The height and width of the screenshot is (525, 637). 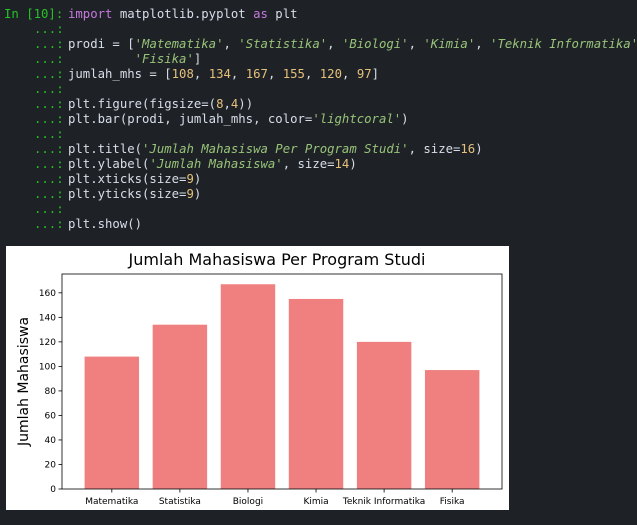 I want to click on code-text: plt.xticks(size=9), so click(x=134, y=179).